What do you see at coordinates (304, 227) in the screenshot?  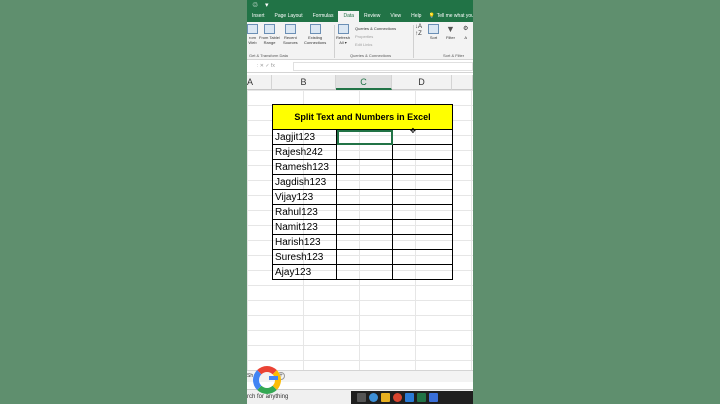 I see `name-cell: Namit123` at bounding box center [304, 227].